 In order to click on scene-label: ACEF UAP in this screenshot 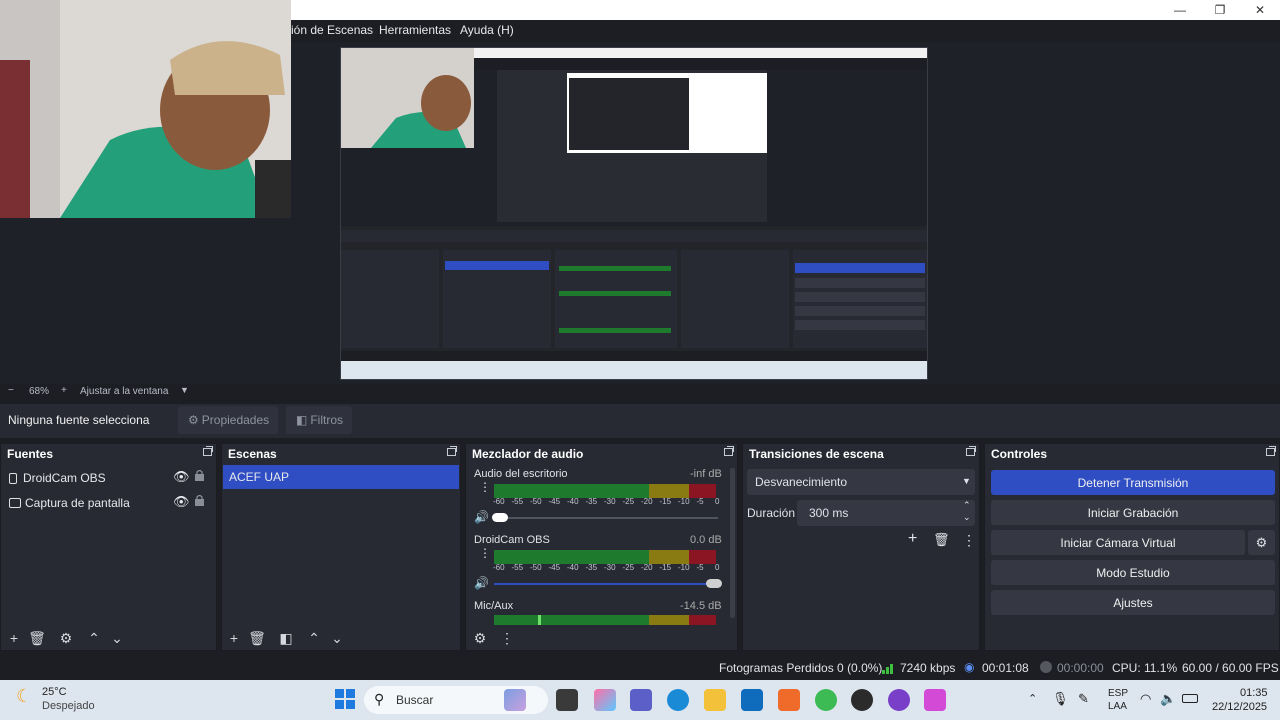, I will do `click(259, 477)`.